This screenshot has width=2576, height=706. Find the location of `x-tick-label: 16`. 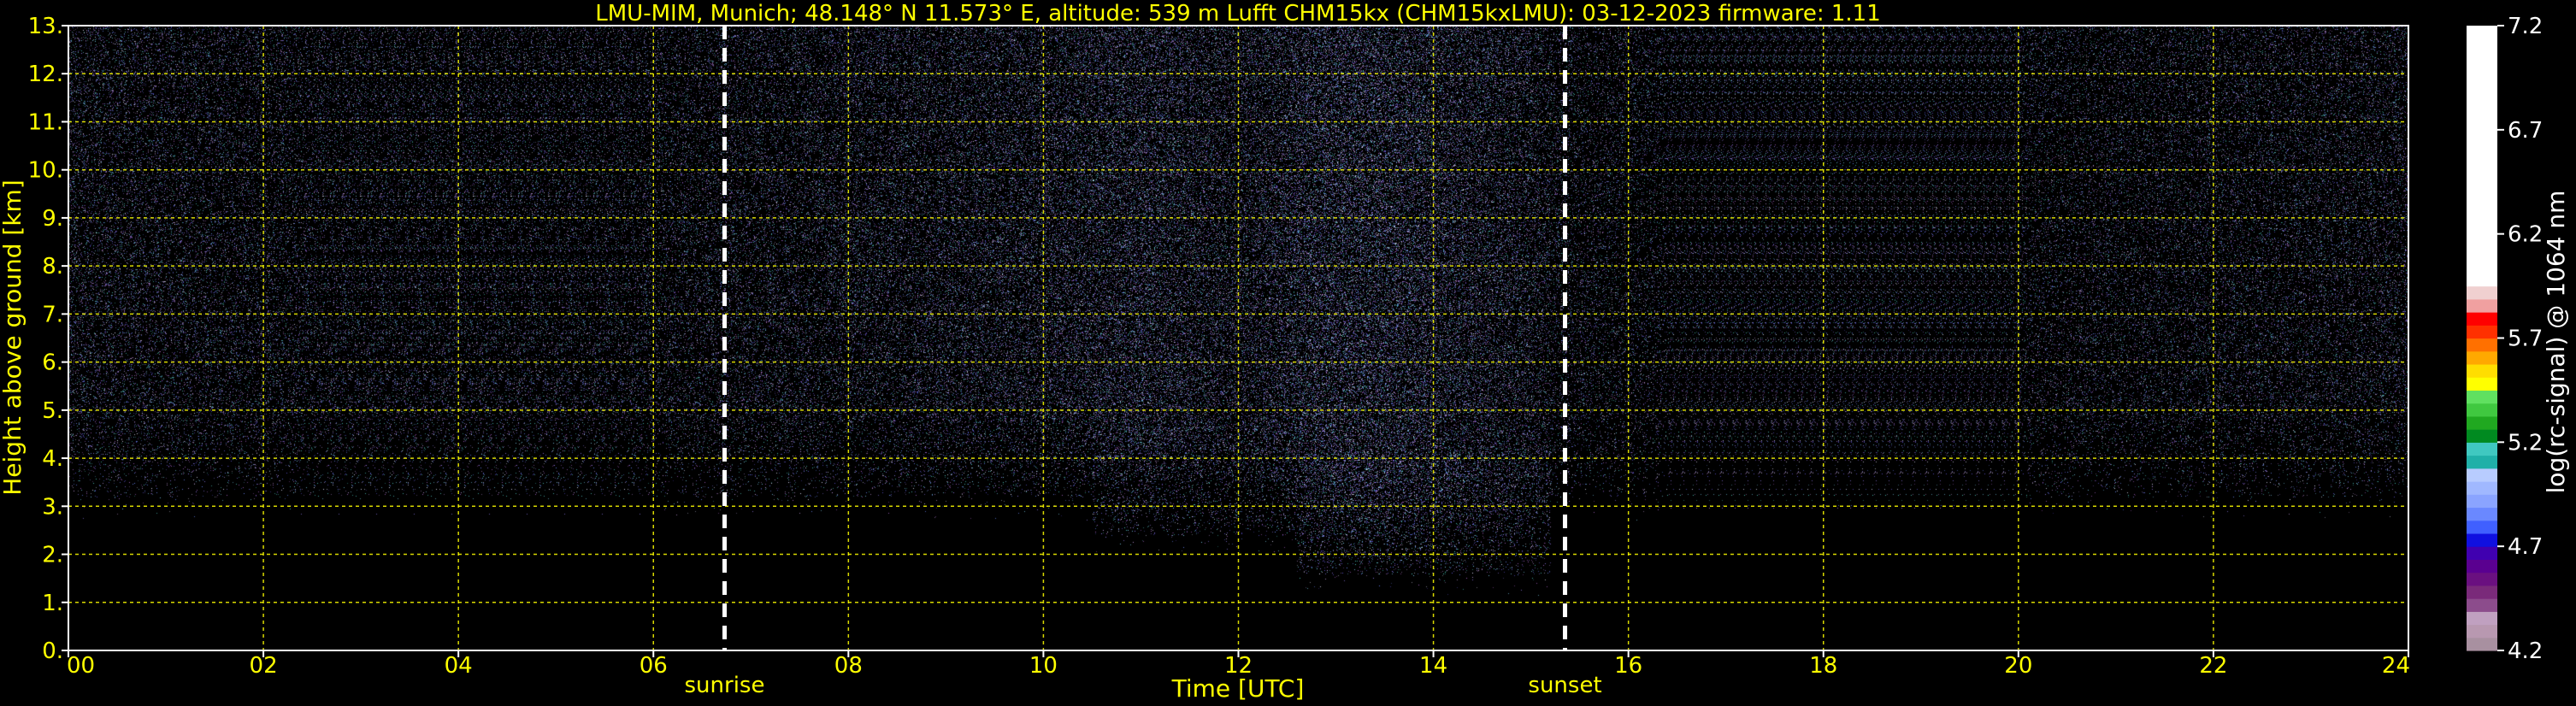

x-tick-label: 16 is located at coordinates (1628, 666).